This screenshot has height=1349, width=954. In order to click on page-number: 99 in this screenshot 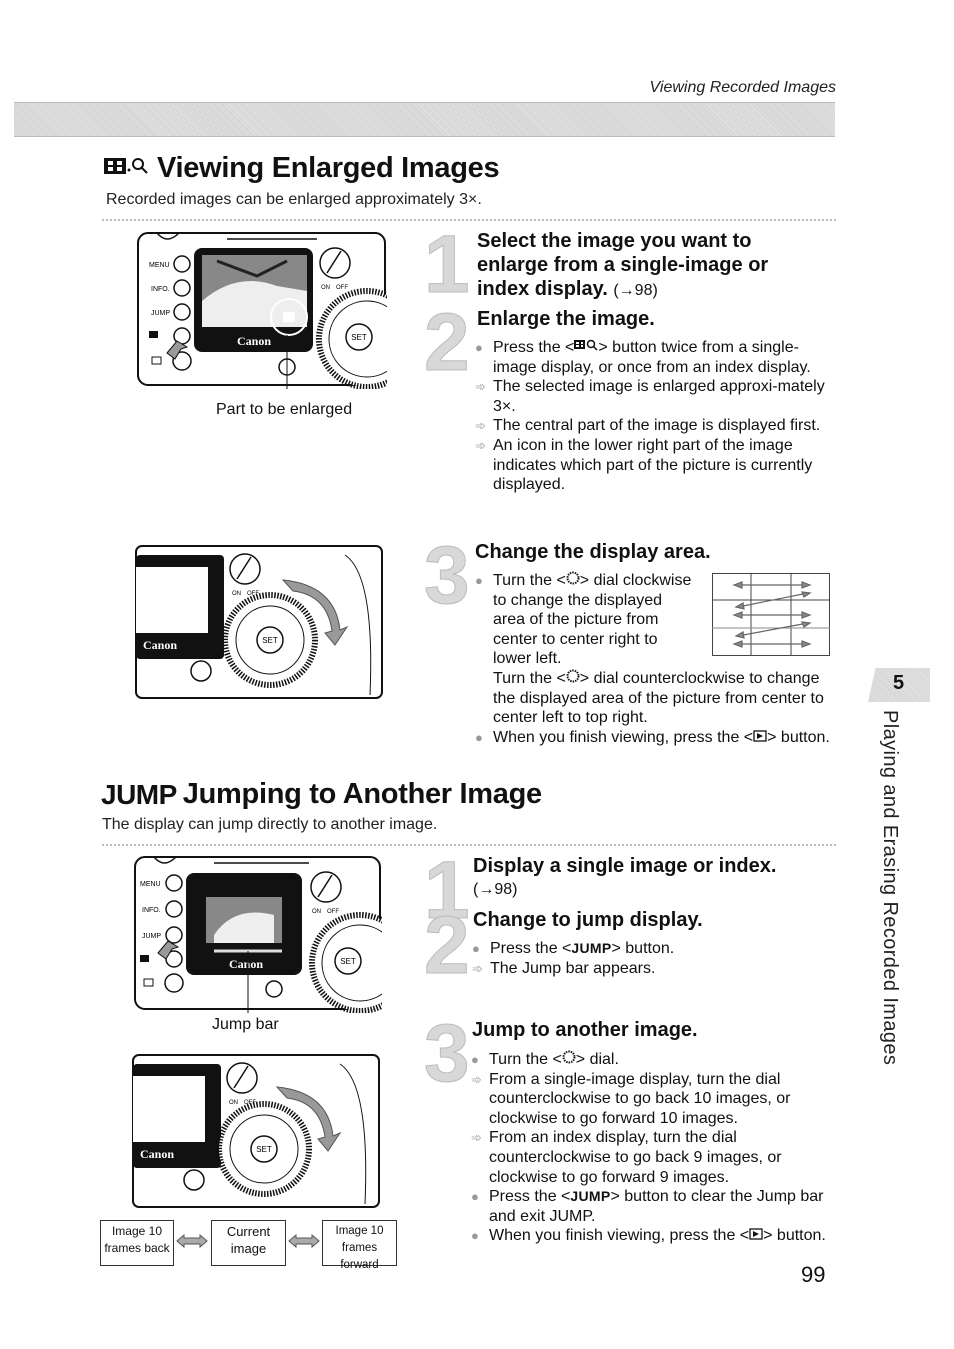, I will do `click(813, 1274)`.